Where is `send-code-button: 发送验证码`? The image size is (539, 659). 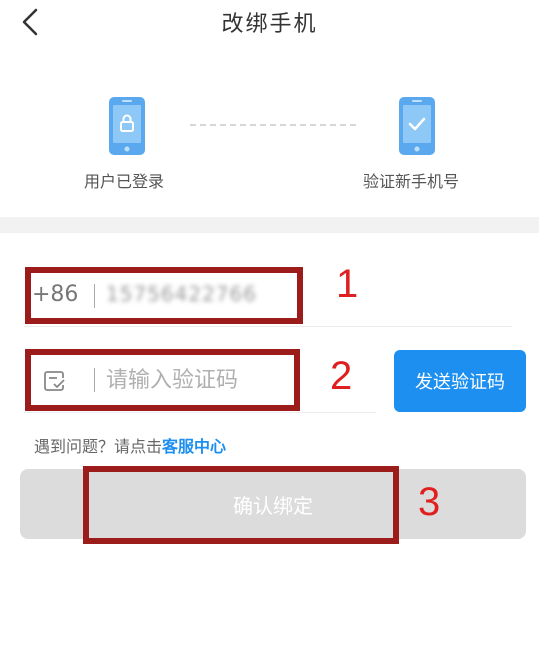 send-code-button: 发送验证码 is located at coordinates (460, 381).